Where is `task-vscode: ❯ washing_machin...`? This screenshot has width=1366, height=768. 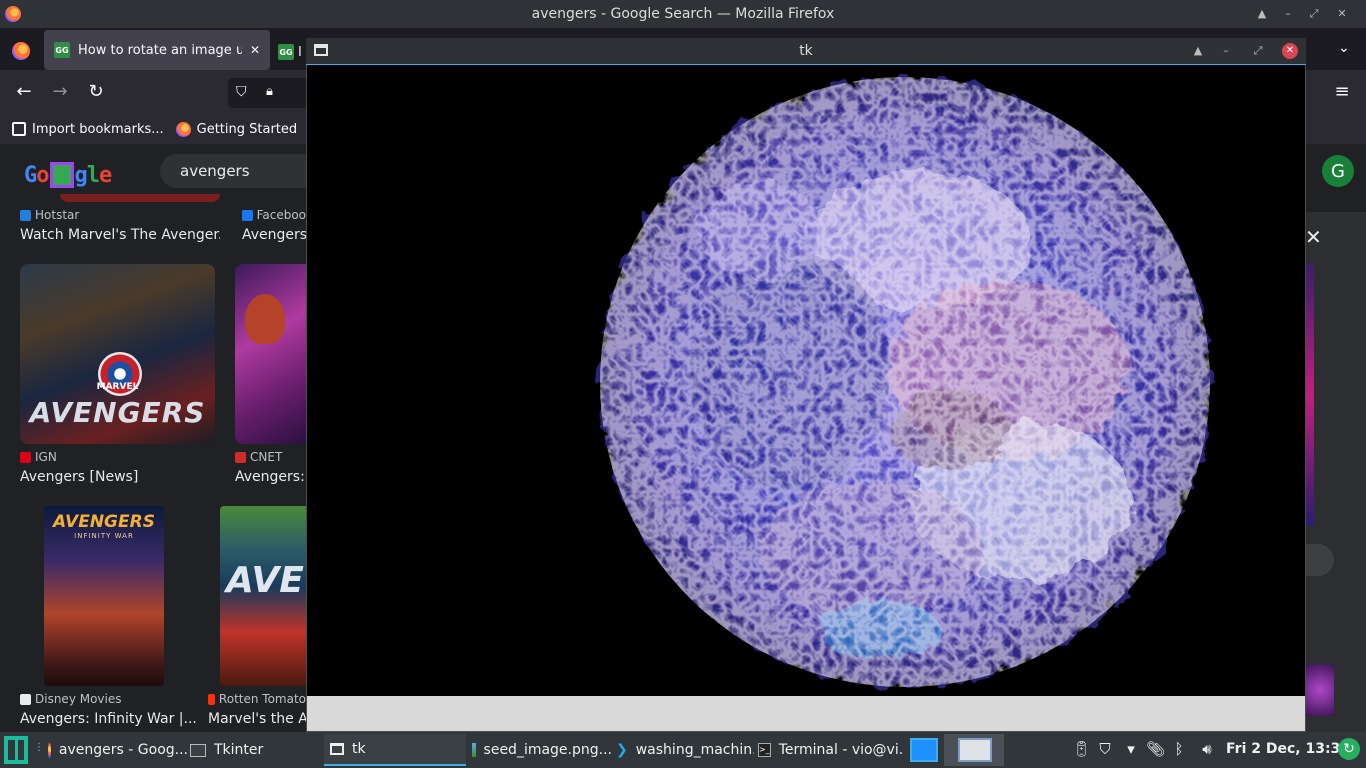 task-vscode: ❯ washing_machin... is located at coordinates (682, 750).